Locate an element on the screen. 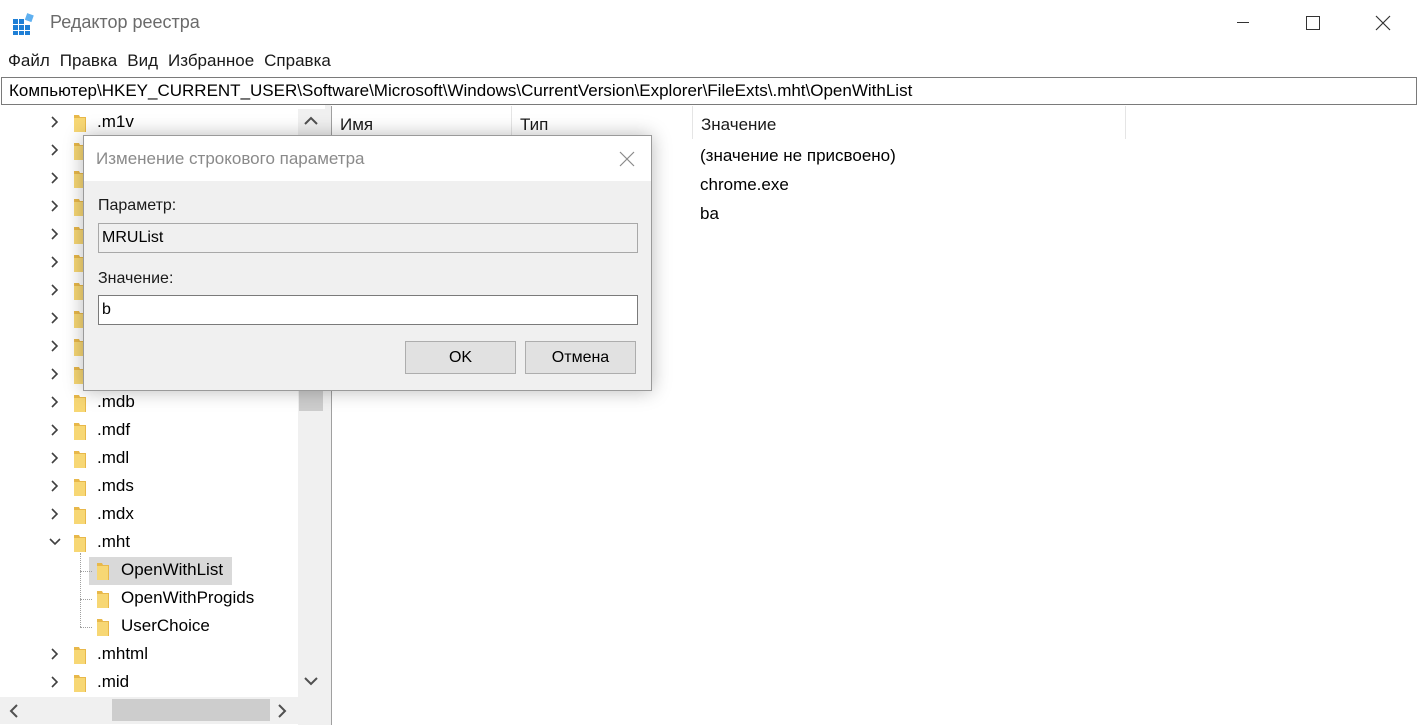 The image size is (1418, 725). close-button is located at coordinates (1383, 23).